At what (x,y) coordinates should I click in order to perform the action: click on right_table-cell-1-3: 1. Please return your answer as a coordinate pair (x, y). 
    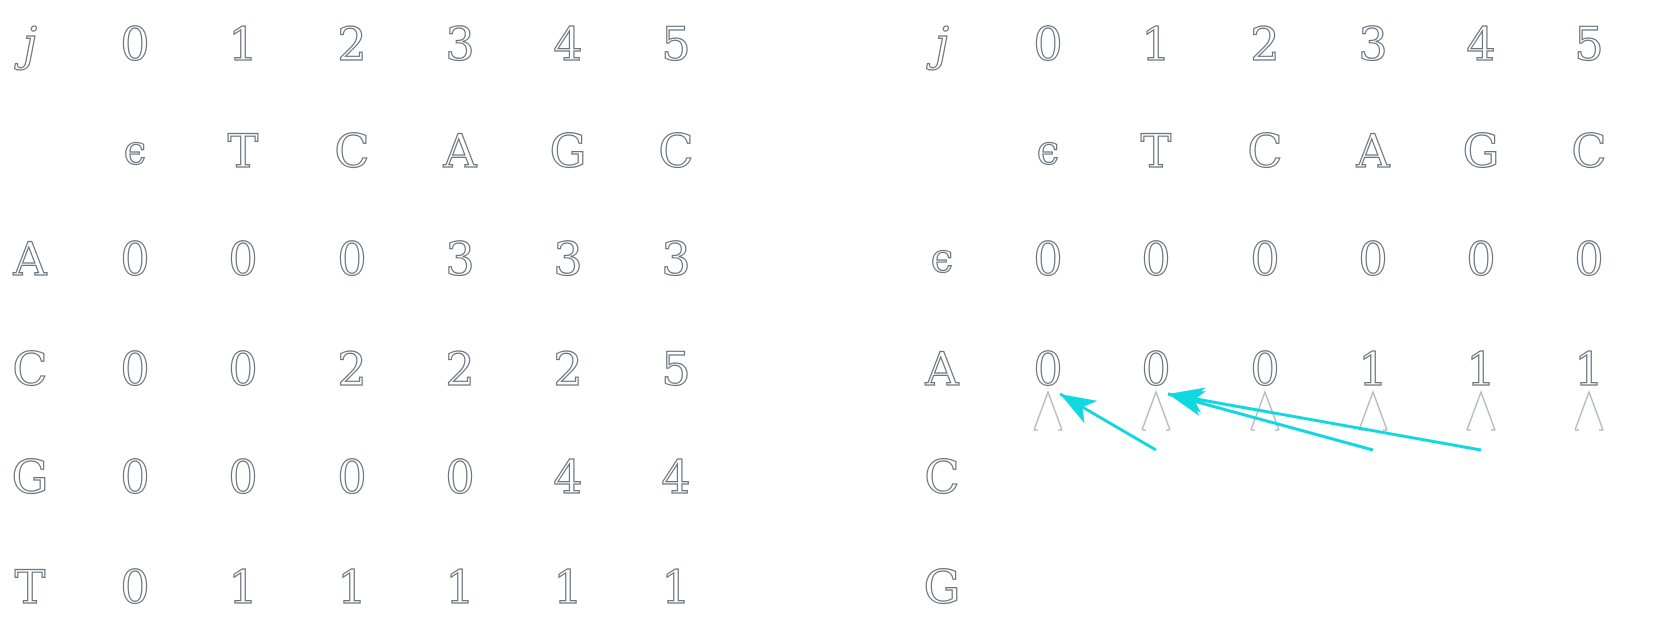
    Looking at the image, I should click on (1373, 369).